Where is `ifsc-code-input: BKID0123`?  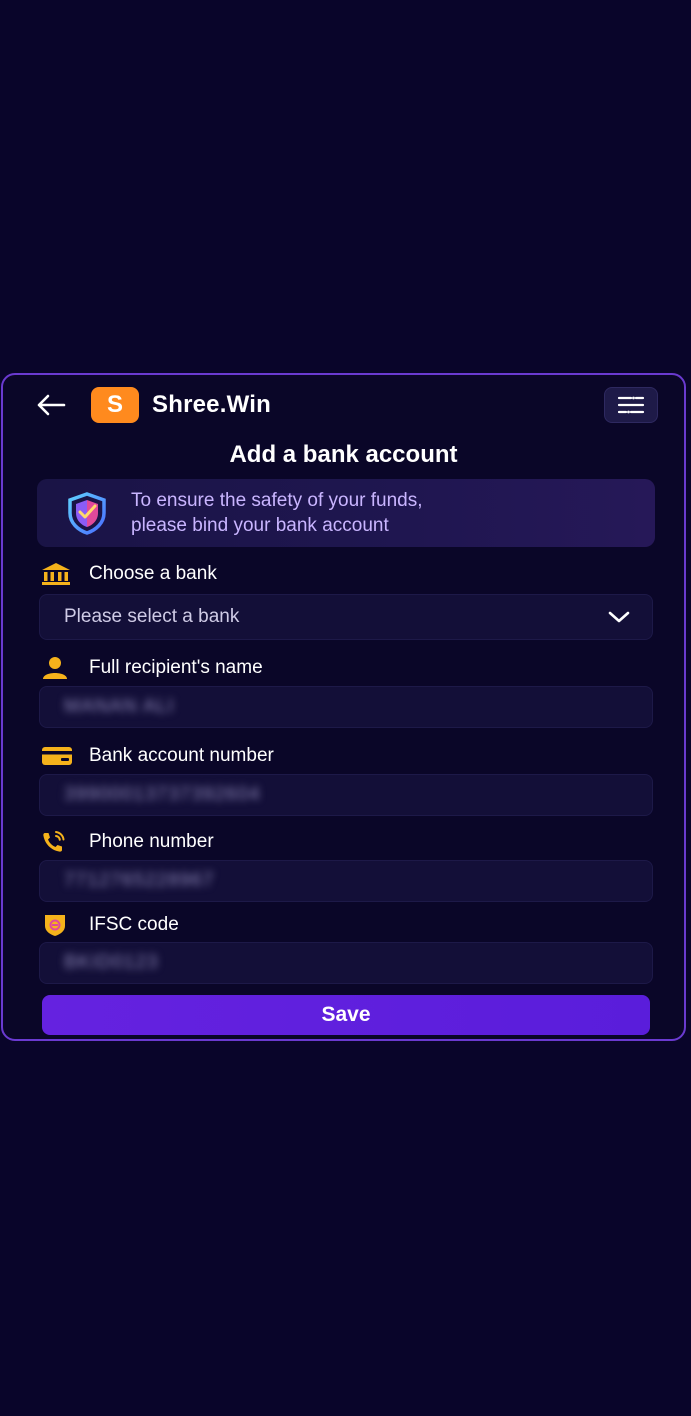 ifsc-code-input: BKID0123 is located at coordinates (346, 963).